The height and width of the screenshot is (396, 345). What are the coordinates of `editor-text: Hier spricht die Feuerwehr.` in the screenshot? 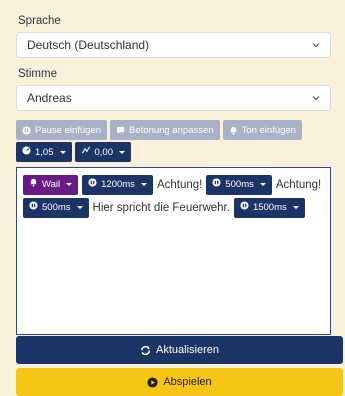 It's located at (161, 207).